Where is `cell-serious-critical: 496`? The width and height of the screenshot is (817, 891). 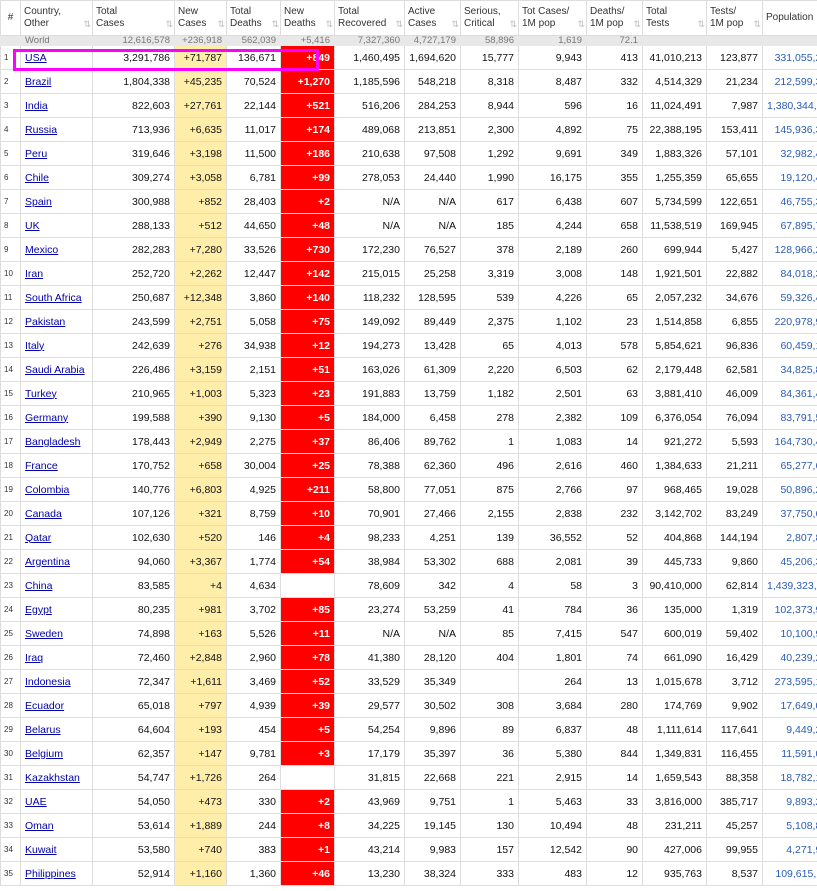
cell-serious-critical: 496 is located at coordinates (489, 465).